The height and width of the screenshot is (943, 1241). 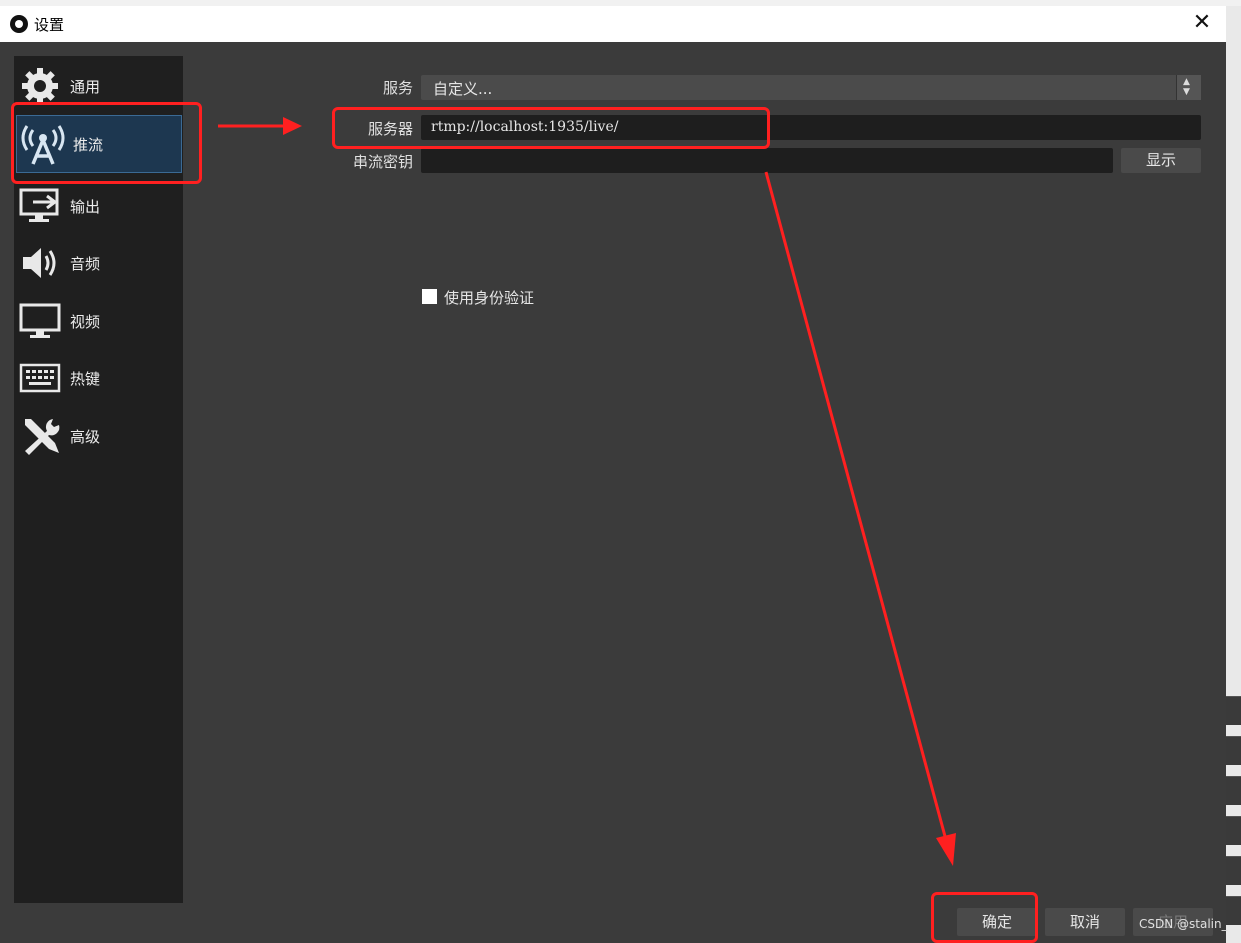 What do you see at coordinates (1085, 922) in the screenshot?
I see `cancel-button: 取消` at bounding box center [1085, 922].